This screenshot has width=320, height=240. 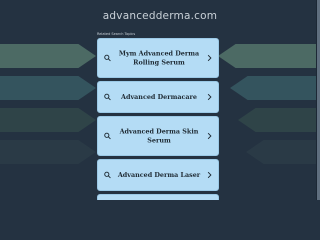 I want to click on search-link-advanced-derma-skin-serum: Advanced Derma Skin Serum, so click(x=158, y=136).